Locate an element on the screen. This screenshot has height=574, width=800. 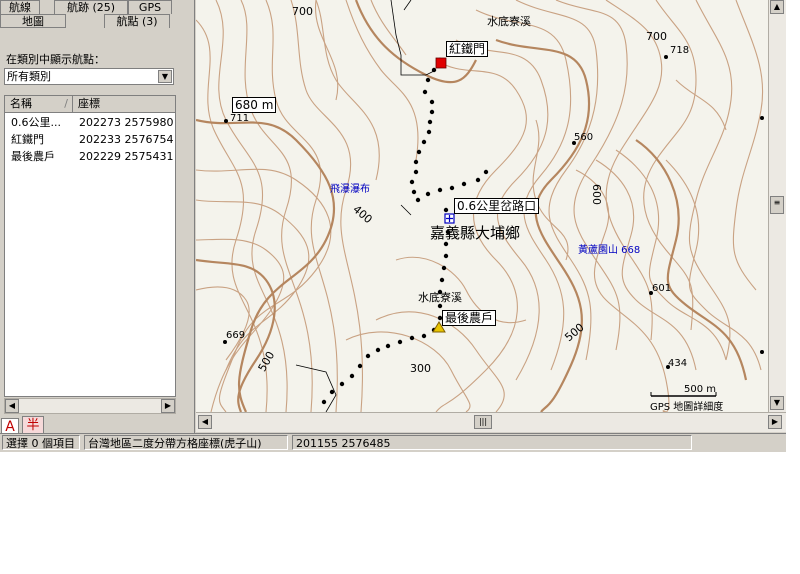
chevron-down-icon: ▼ is located at coordinates (165, 76).